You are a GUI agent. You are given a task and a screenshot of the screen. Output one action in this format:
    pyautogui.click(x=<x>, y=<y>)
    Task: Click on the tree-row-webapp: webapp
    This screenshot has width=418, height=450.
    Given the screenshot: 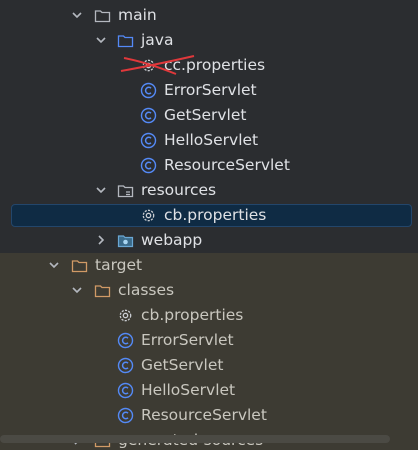 What is the action you would take?
    pyautogui.click(x=209, y=240)
    